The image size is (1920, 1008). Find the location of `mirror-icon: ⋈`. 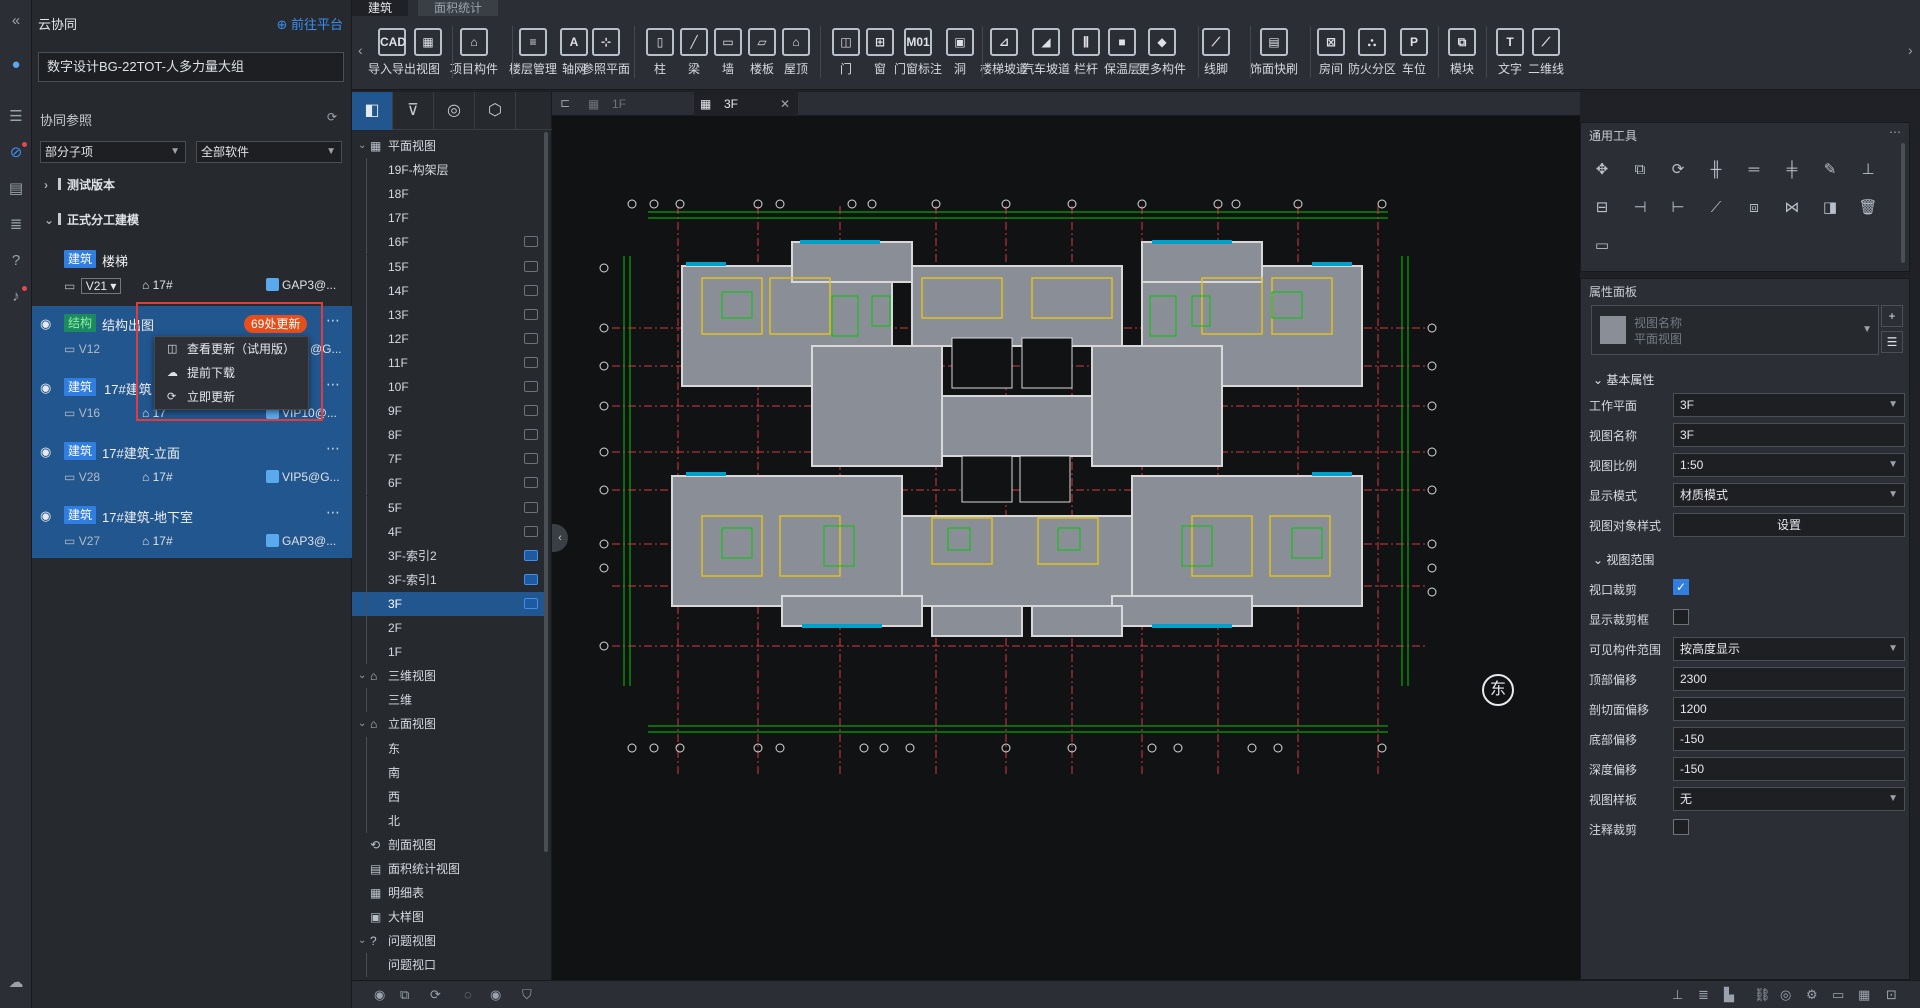

mirror-icon: ⋈ is located at coordinates (1792, 208).